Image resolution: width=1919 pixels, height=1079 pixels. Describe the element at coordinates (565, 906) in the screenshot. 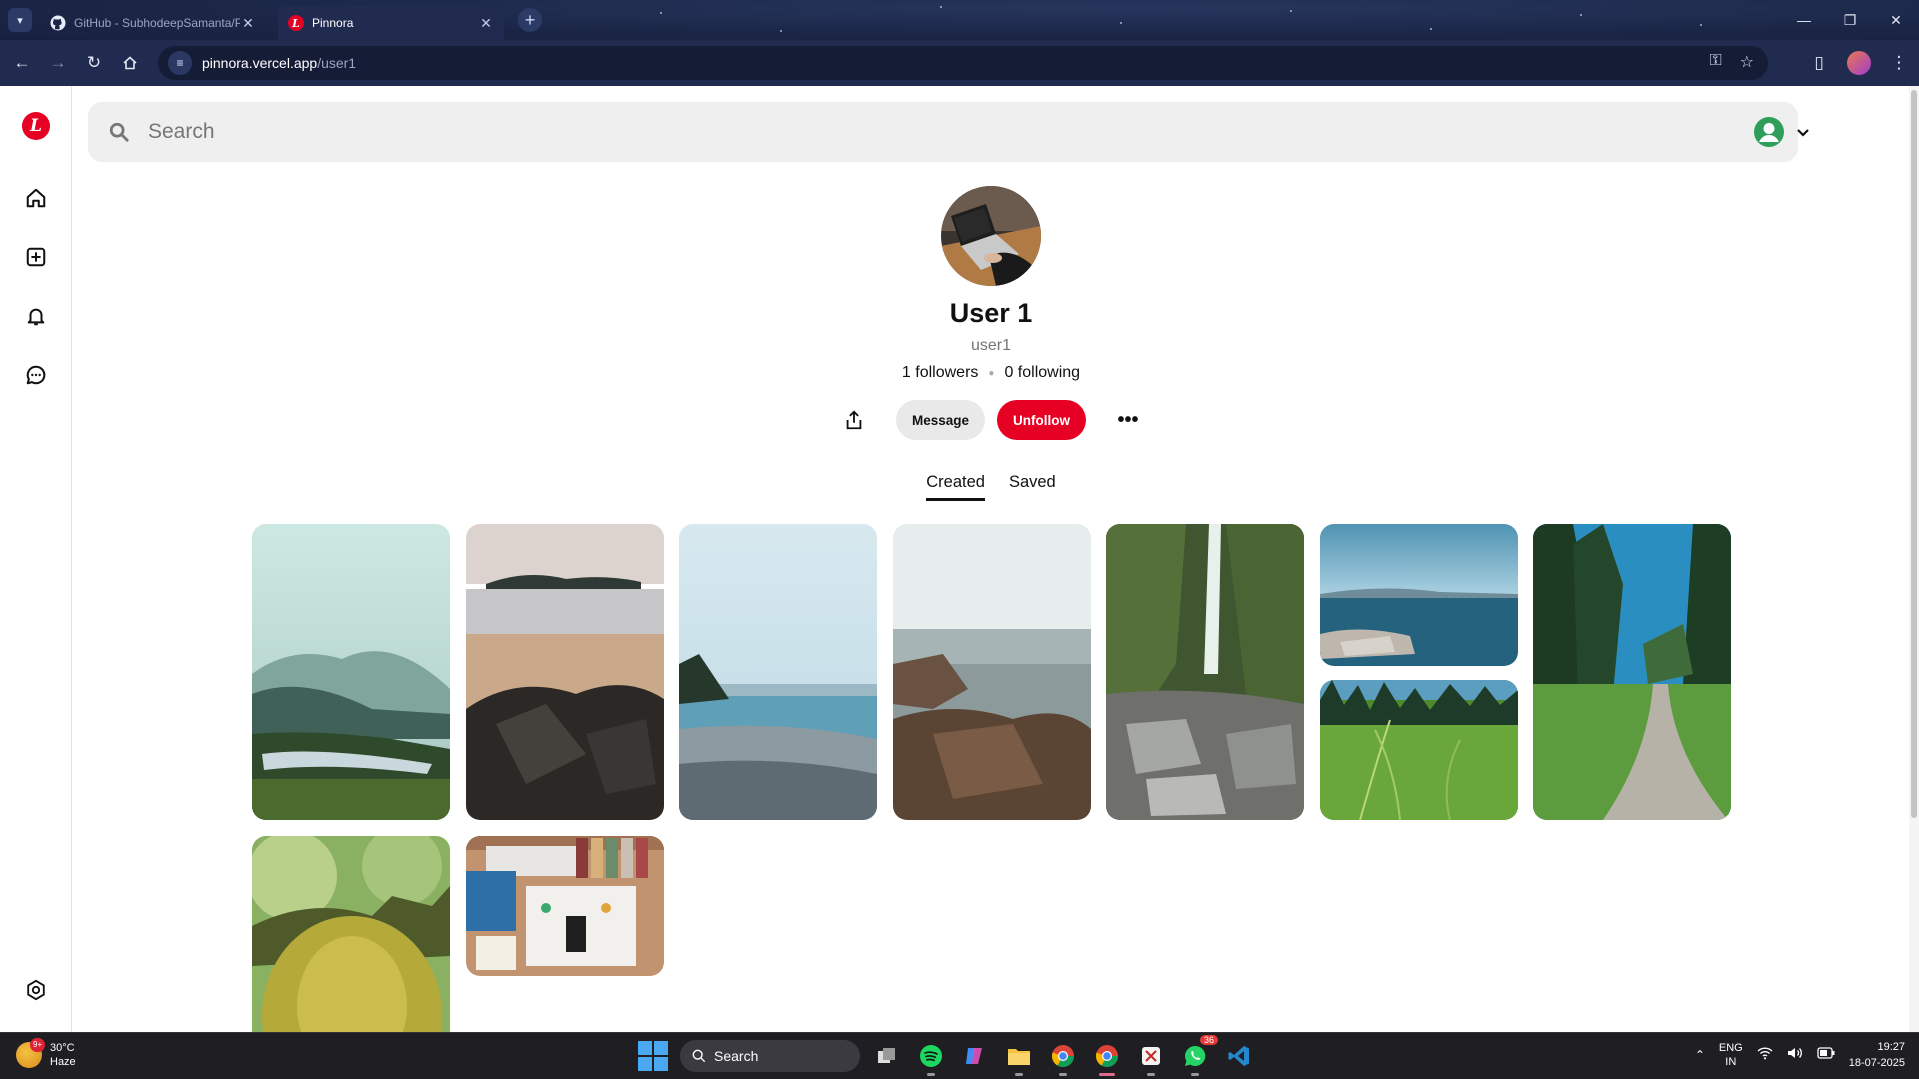

I see `pin-image-desk-flatlay` at that location.